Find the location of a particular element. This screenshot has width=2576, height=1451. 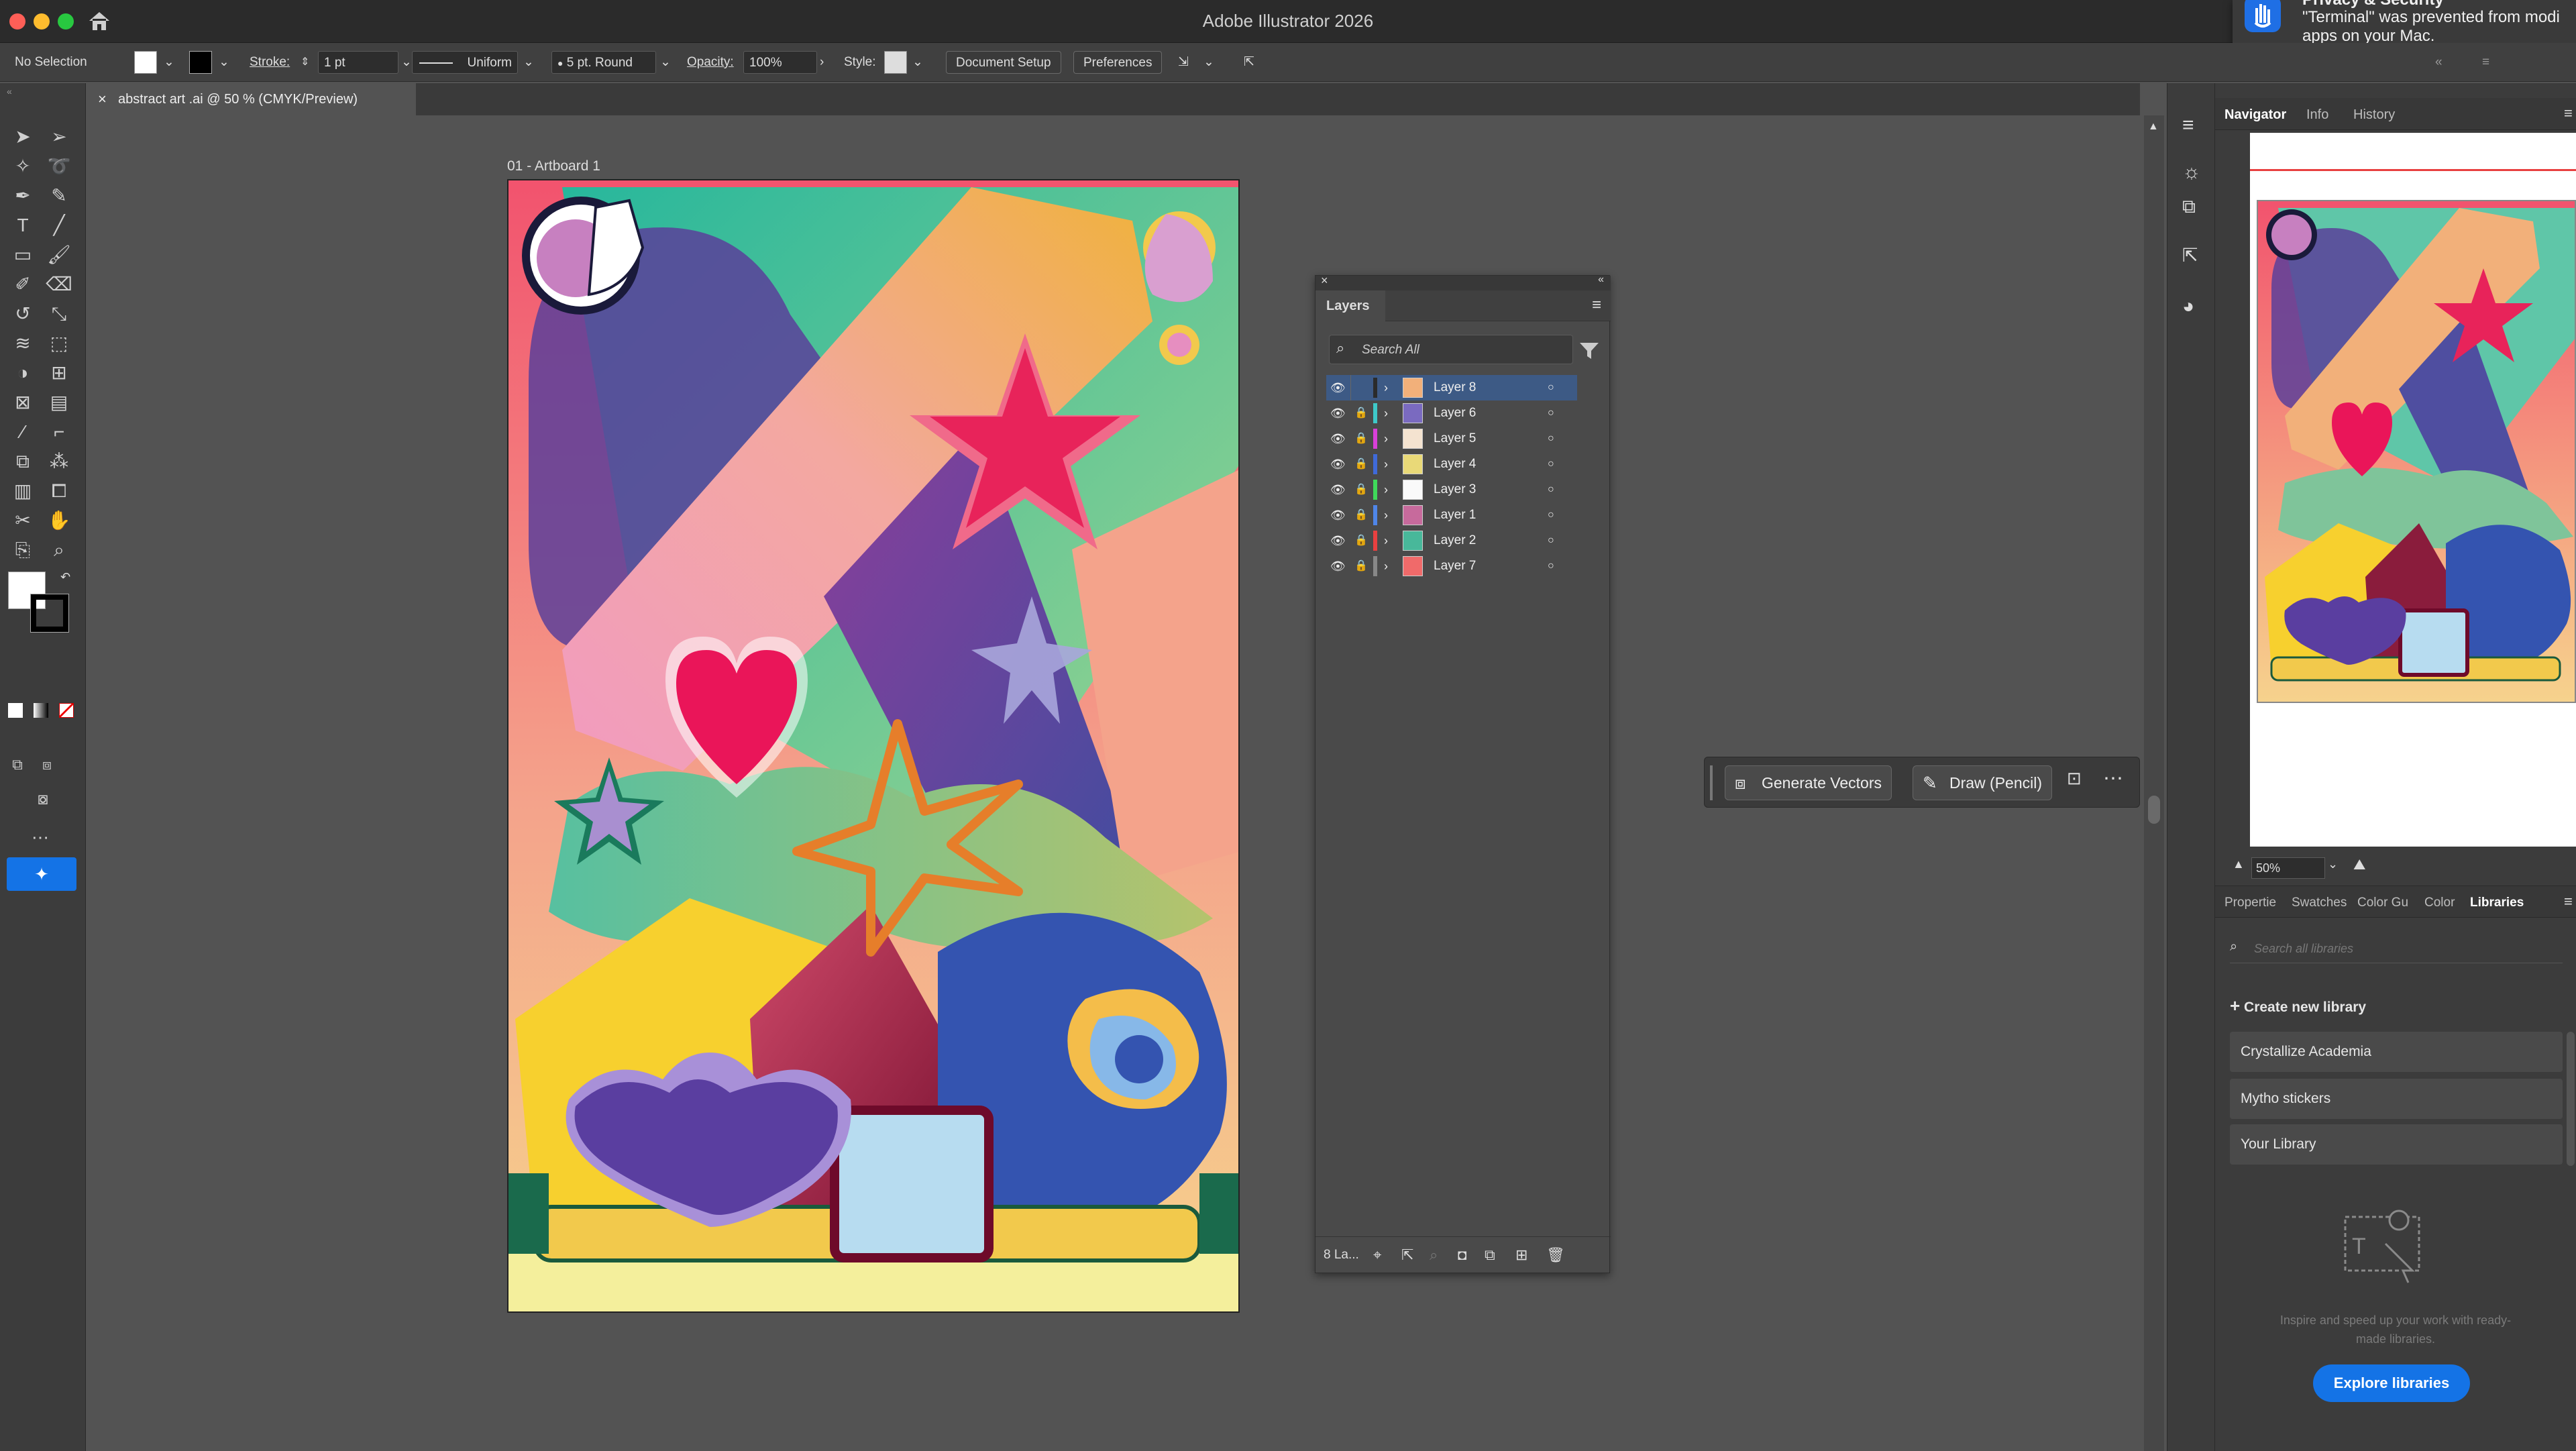

layer-name: Layer 5 is located at coordinates (1455, 438).